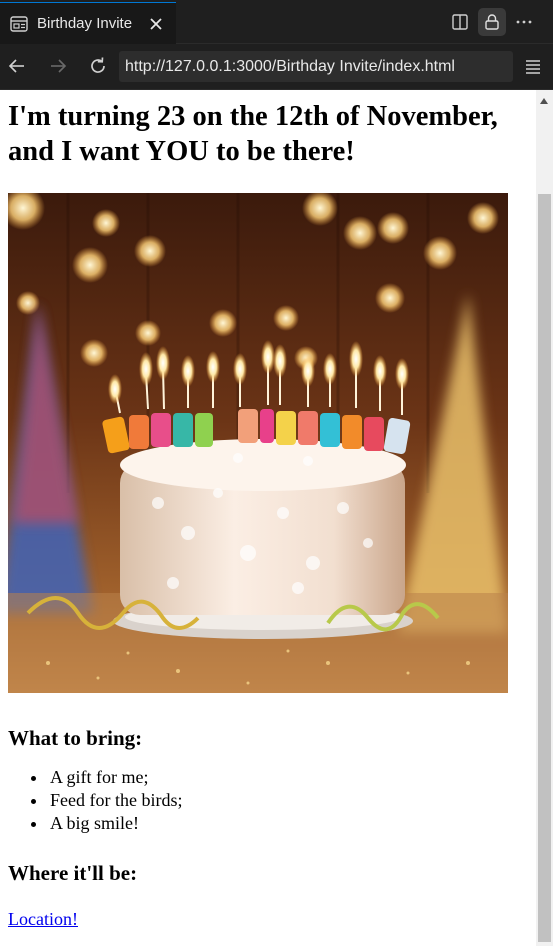 The width and height of the screenshot is (553, 946). I want to click on forward-arrow-icon, so click(59, 66).